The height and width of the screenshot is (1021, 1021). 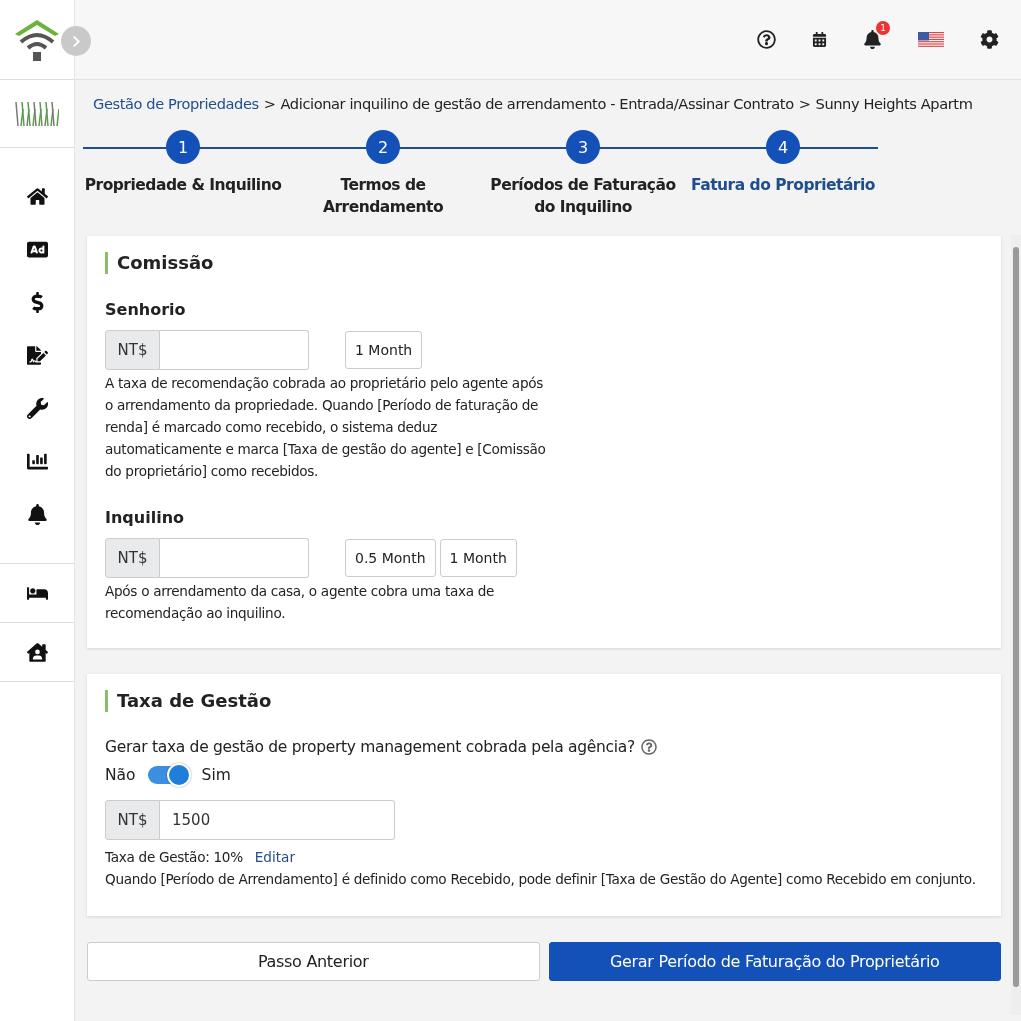 What do you see at coordinates (183, 185) in the screenshot?
I see `step-label: Propriedade & Inquilino` at bounding box center [183, 185].